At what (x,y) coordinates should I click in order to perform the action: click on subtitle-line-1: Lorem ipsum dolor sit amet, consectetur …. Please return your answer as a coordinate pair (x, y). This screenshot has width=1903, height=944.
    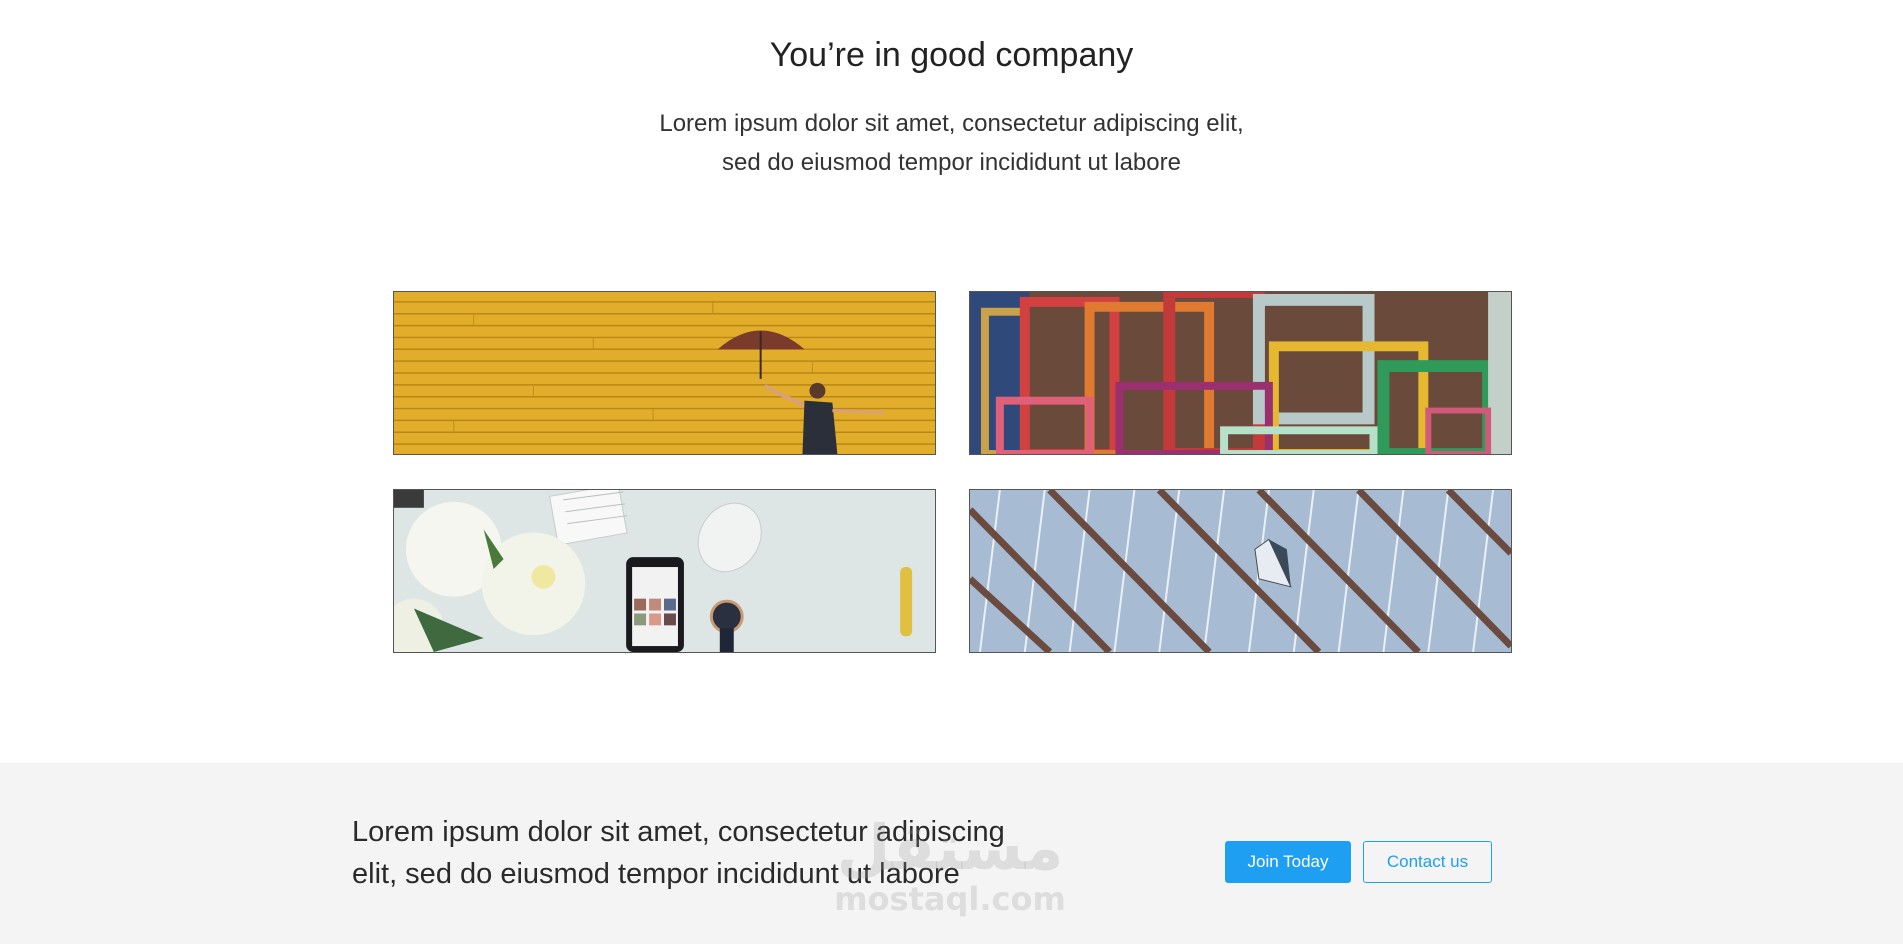
    Looking at the image, I should click on (951, 123).